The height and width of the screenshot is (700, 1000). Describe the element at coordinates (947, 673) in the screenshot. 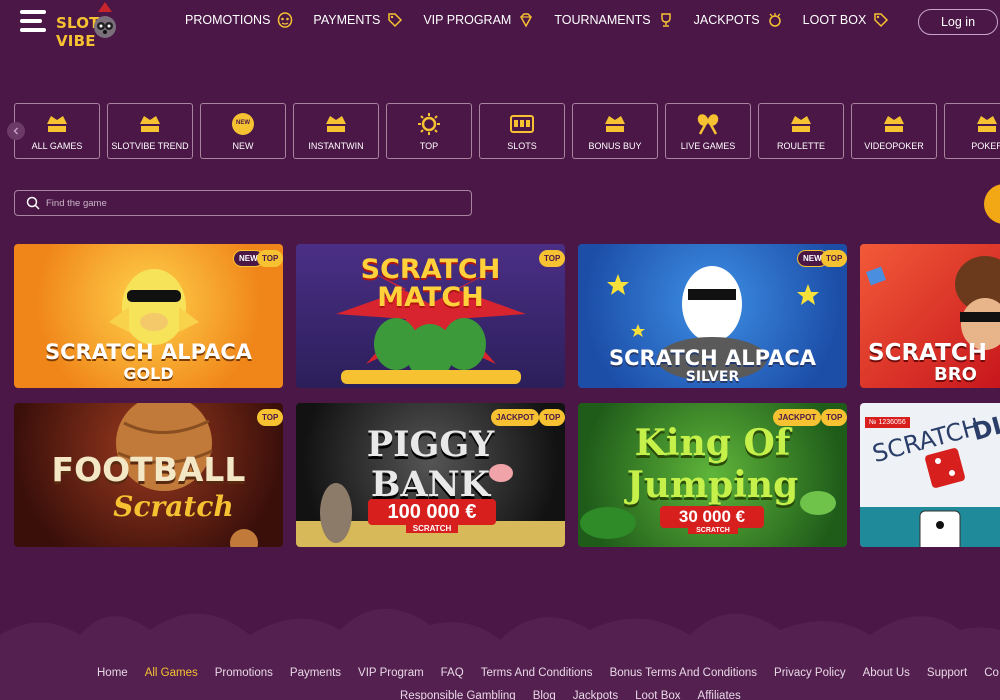

I see `footer-link-support: Support` at that location.